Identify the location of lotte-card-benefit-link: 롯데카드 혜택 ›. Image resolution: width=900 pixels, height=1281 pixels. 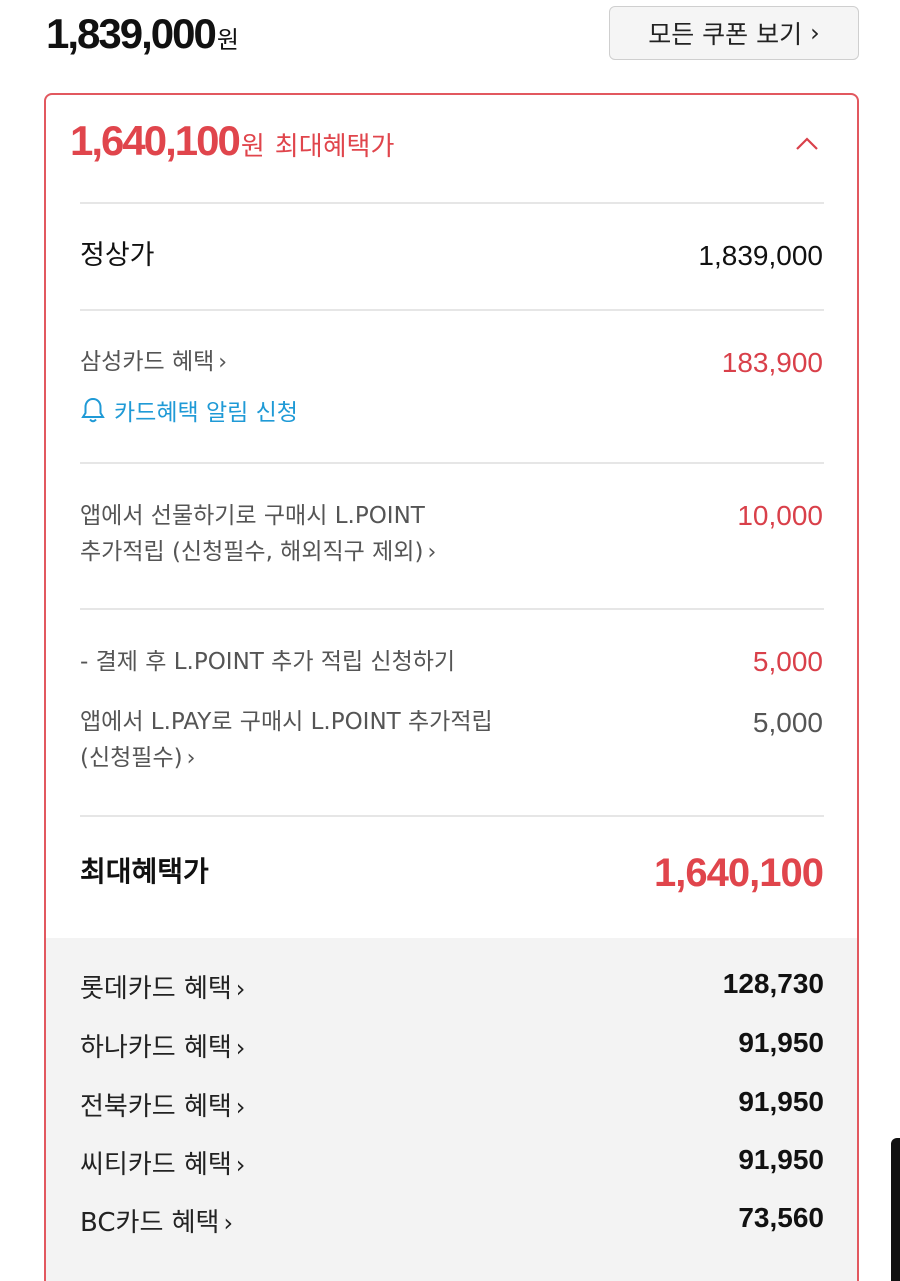
(162, 986).